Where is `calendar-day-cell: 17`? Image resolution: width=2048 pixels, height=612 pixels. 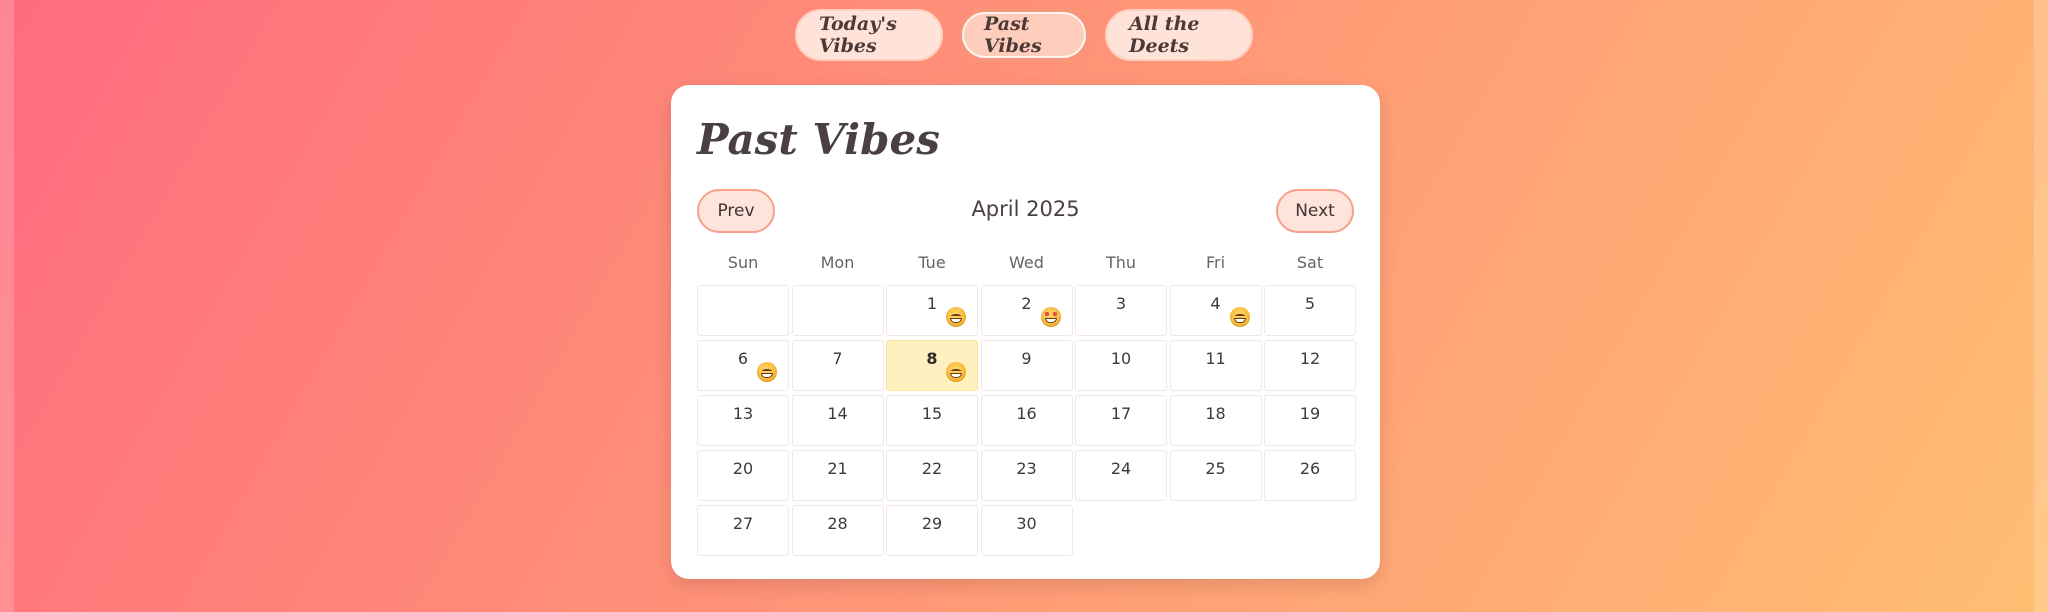 calendar-day-cell: 17 is located at coordinates (1121, 420).